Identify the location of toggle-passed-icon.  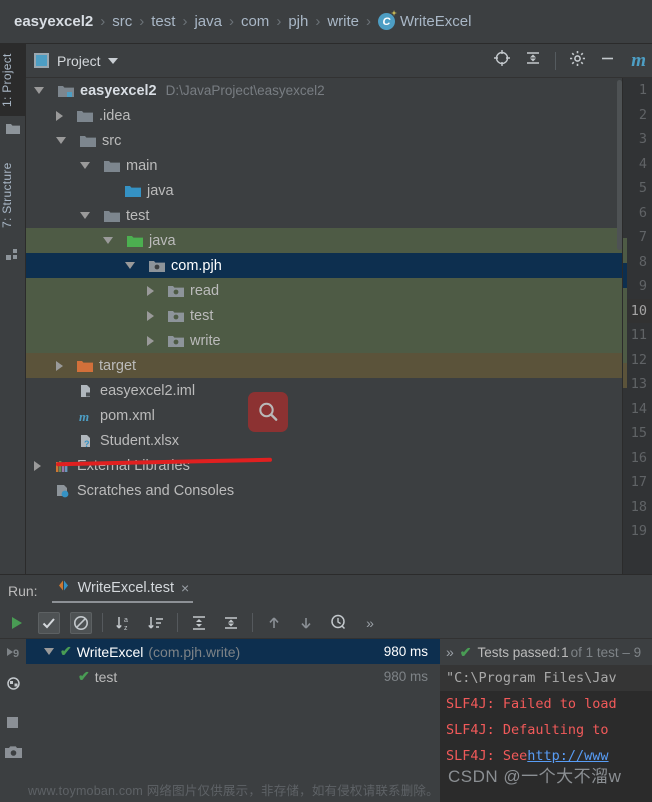
(49, 622).